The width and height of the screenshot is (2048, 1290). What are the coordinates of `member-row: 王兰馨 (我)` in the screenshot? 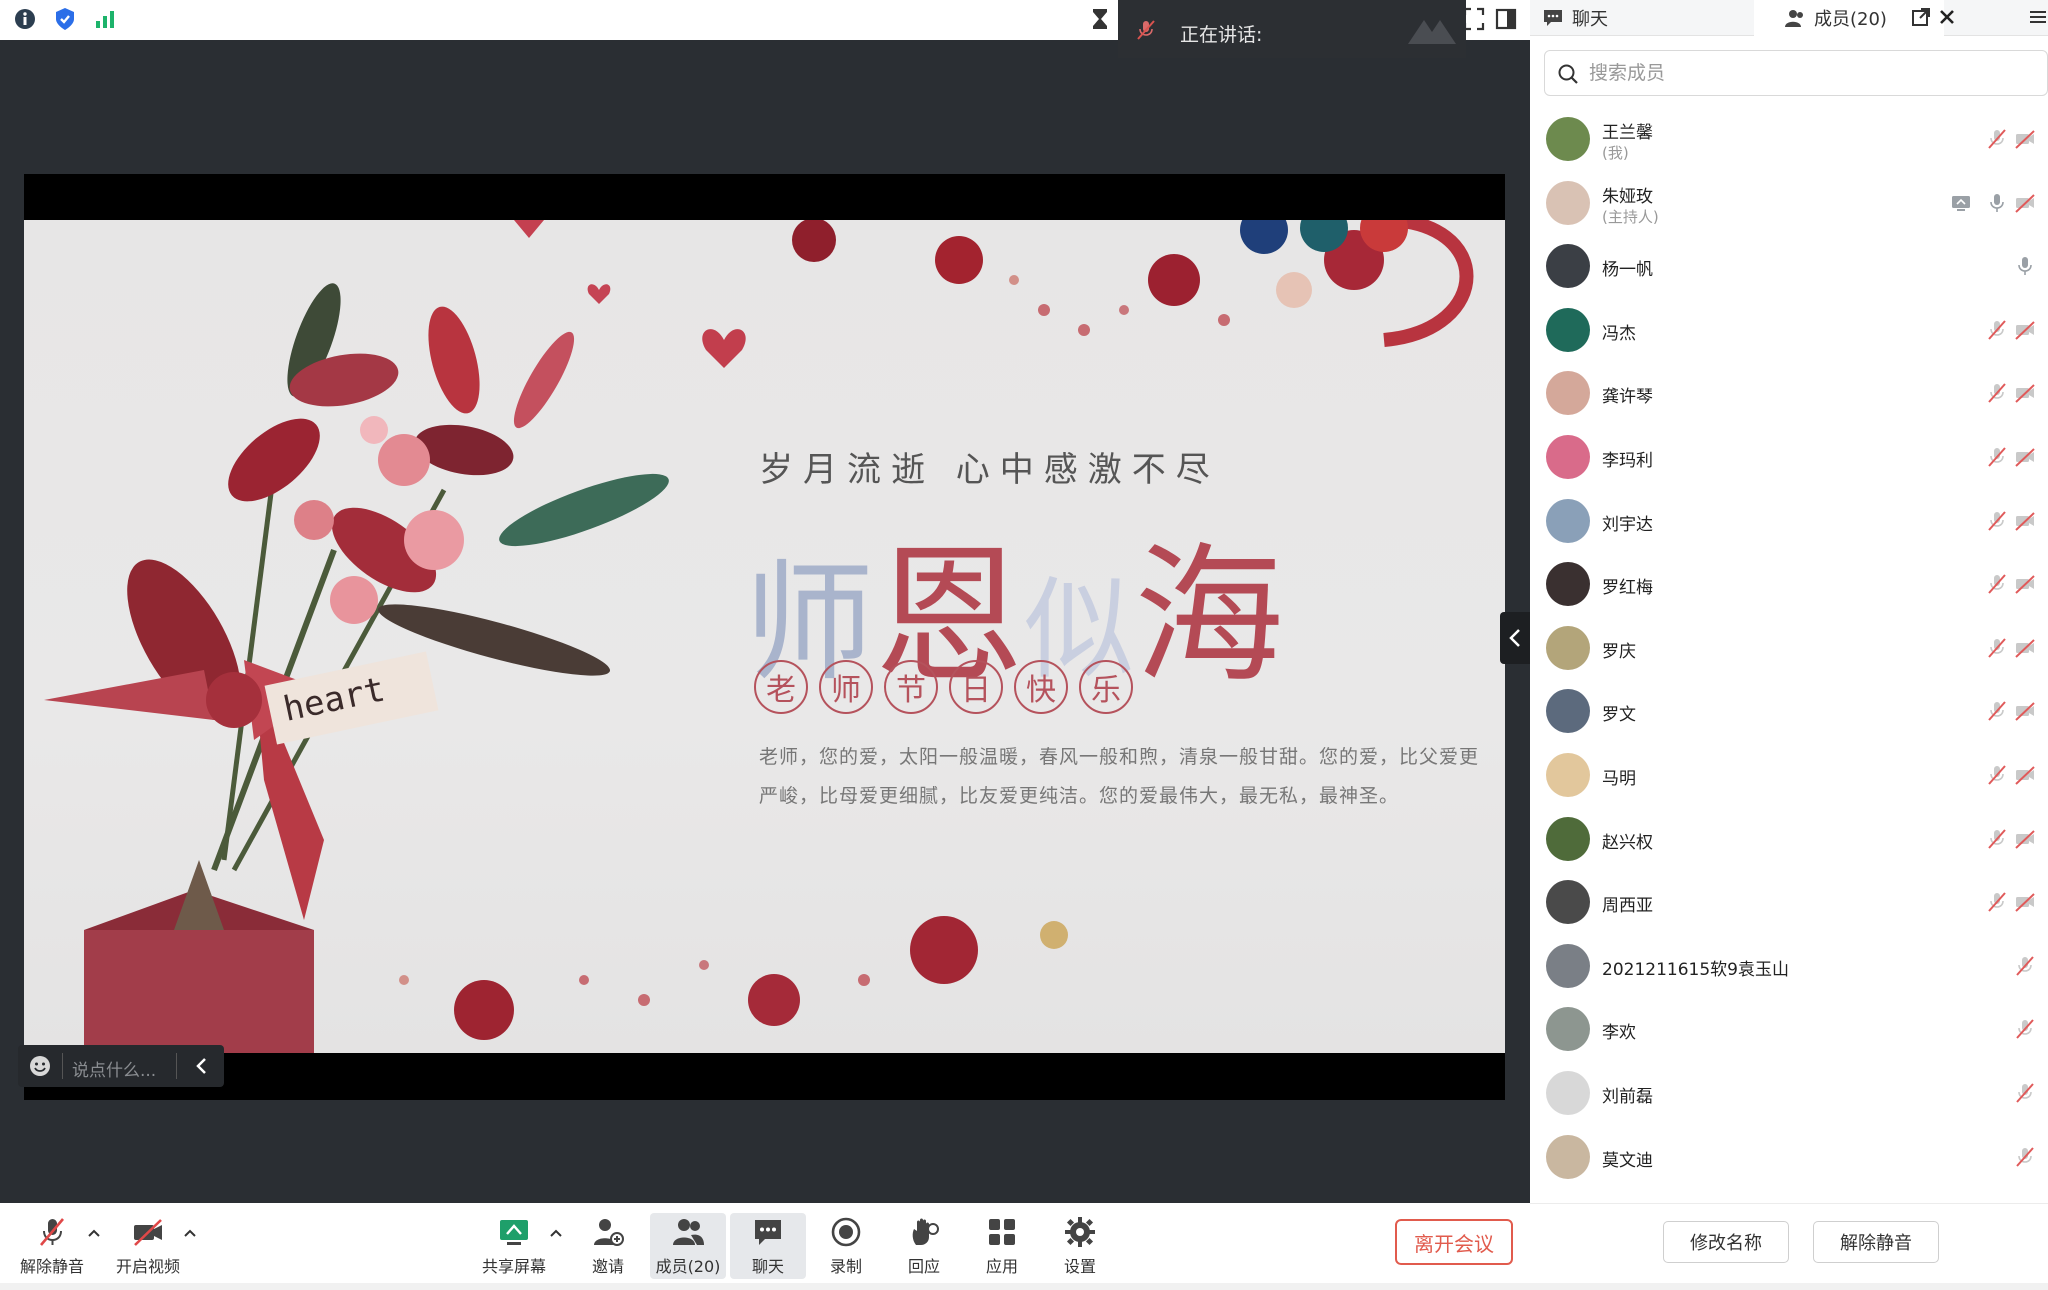 It's located at (1789, 139).